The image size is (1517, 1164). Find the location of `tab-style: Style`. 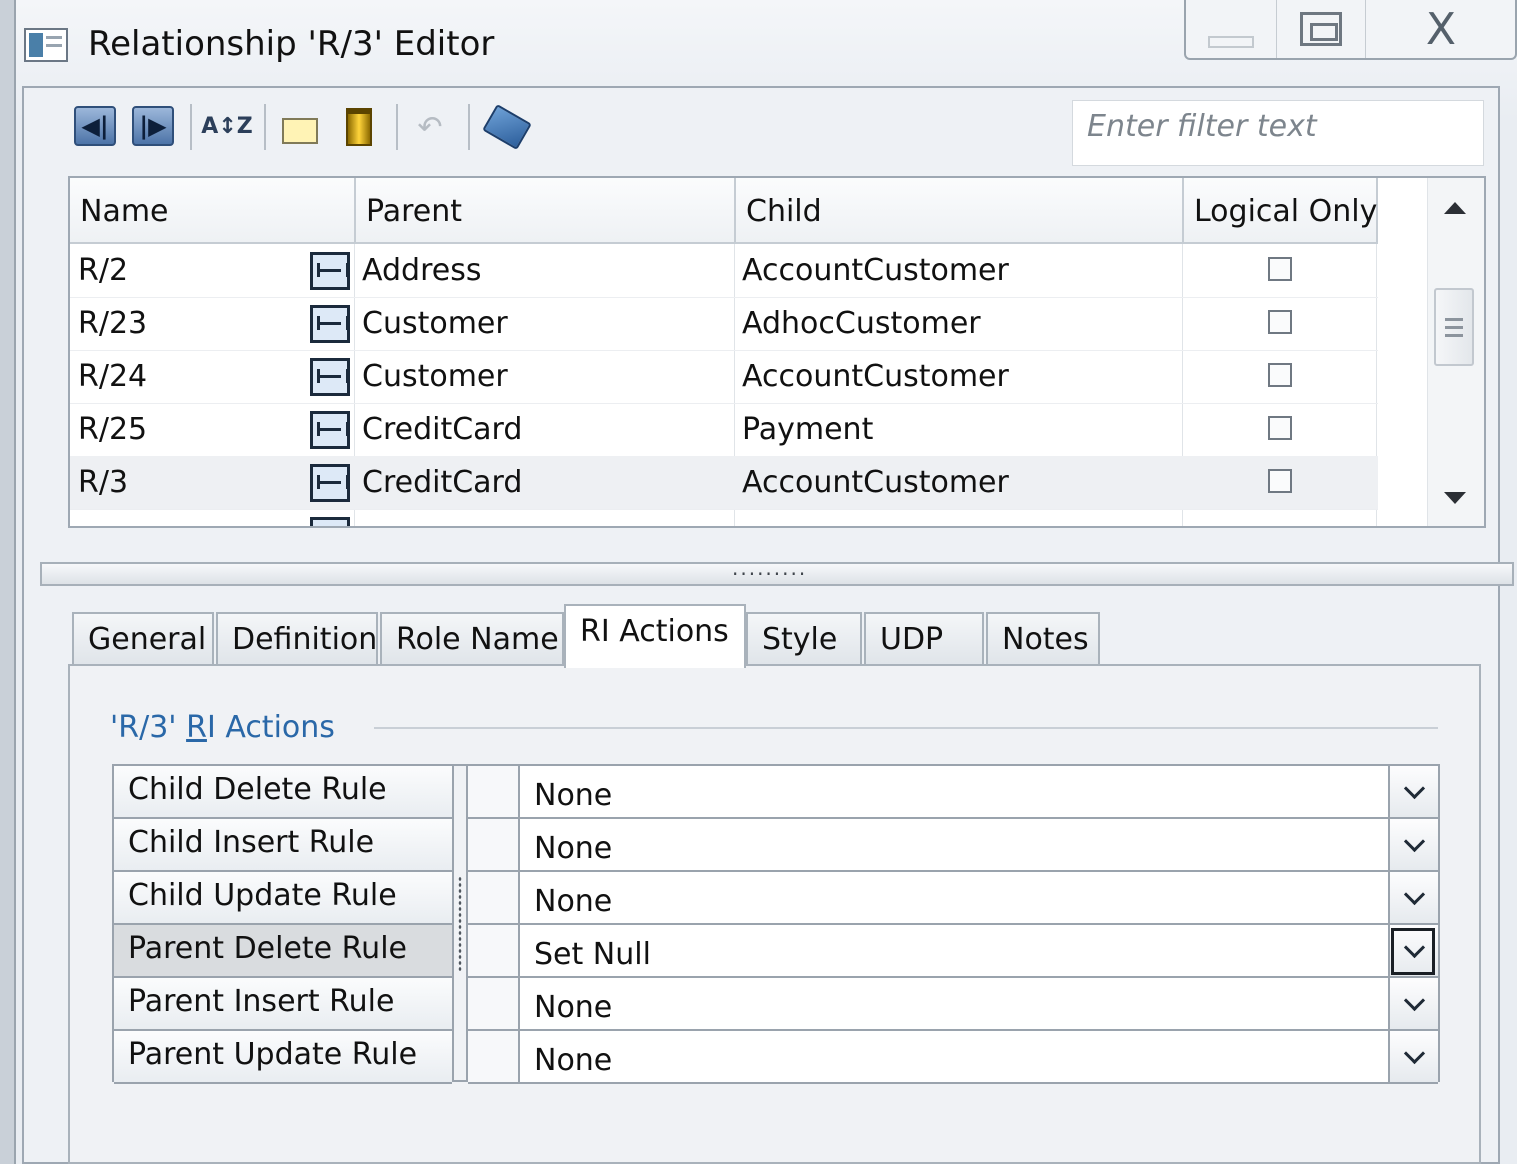

tab-style: Style is located at coordinates (804, 639).